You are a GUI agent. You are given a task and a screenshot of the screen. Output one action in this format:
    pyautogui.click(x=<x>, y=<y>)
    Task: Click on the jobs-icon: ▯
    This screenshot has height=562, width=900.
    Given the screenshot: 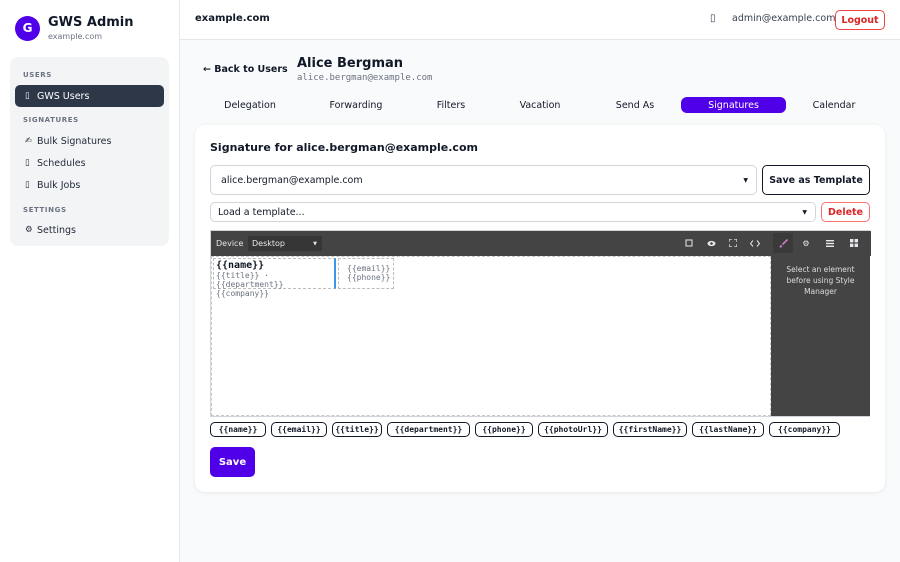 What is the action you would take?
    pyautogui.click(x=27, y=185)
    